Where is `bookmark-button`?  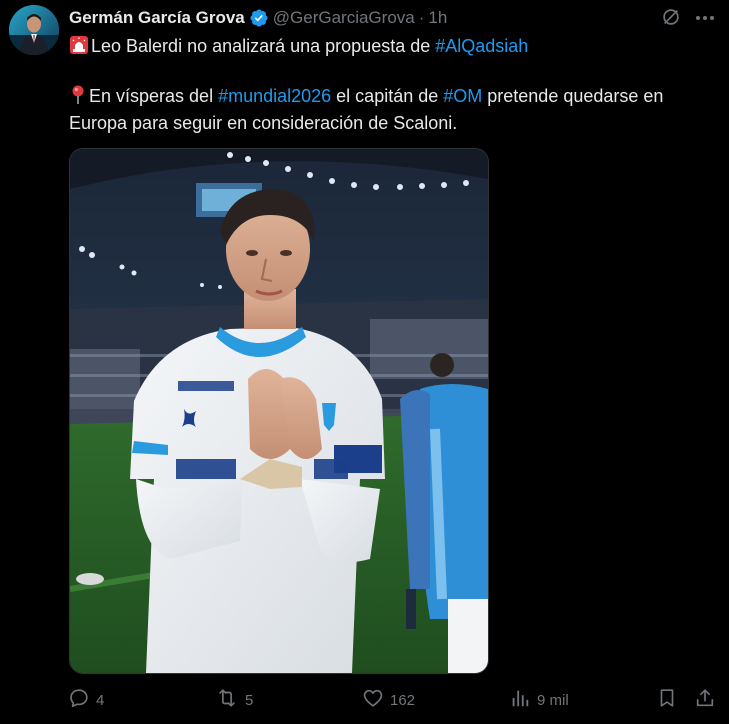
bookmark-button is located at coordinates (670, 700).